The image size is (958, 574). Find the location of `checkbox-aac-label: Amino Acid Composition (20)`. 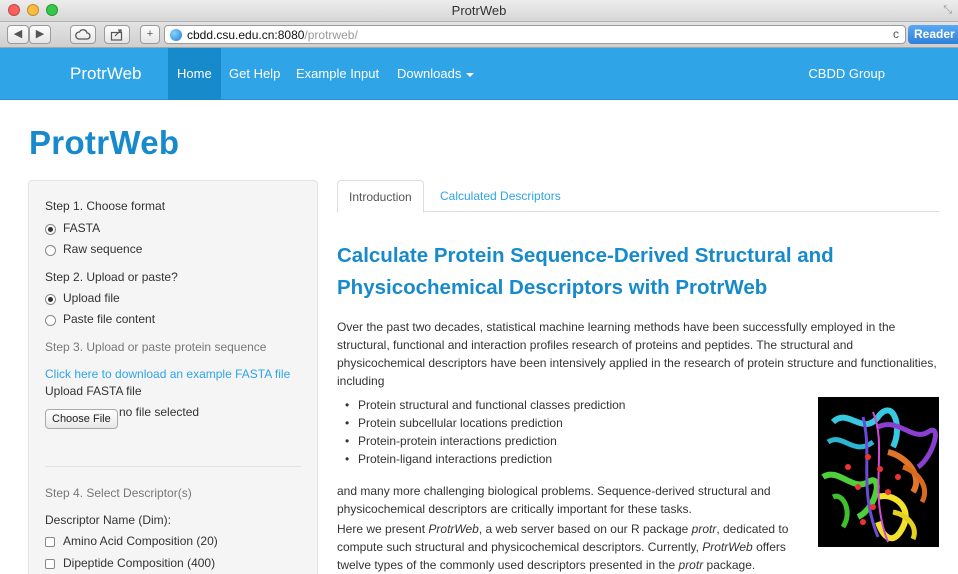

checkbox-aac-label: Amino Acid Composition (20) is located at coordinates (140, 541).